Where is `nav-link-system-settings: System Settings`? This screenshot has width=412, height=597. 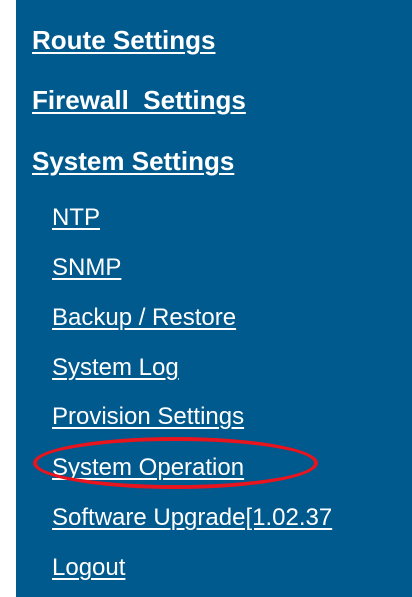 nav-link-system-settings: System Settings is located at coordinates (133, 161).